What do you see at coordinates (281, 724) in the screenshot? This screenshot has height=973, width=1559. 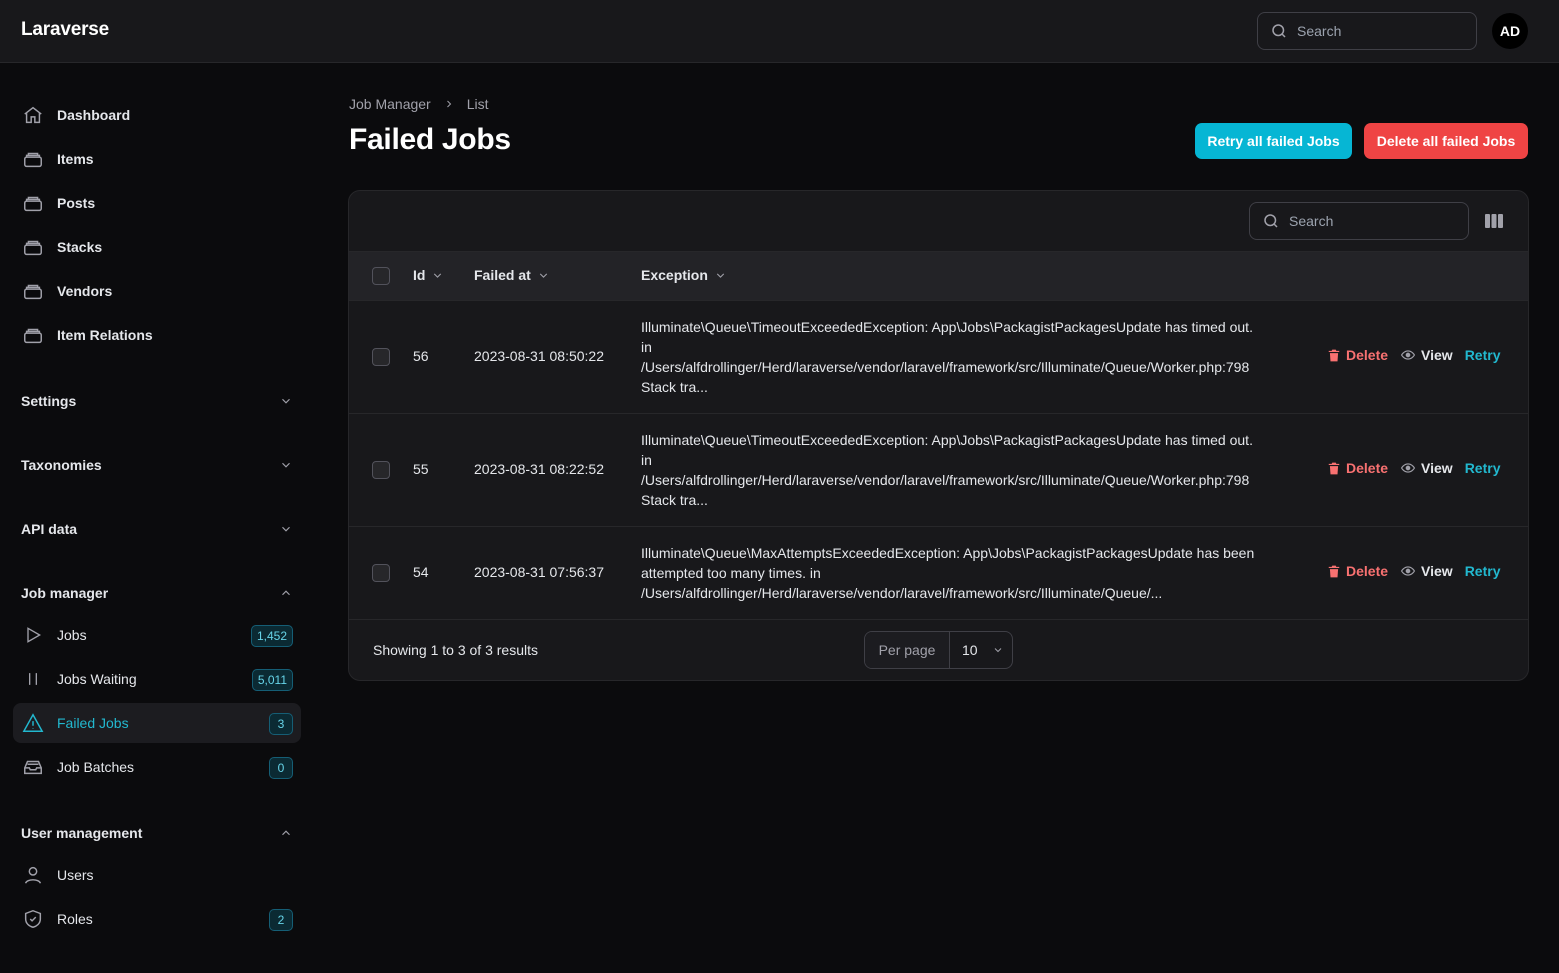 I see `count-badge: 3` at bounding box center [281, 724].